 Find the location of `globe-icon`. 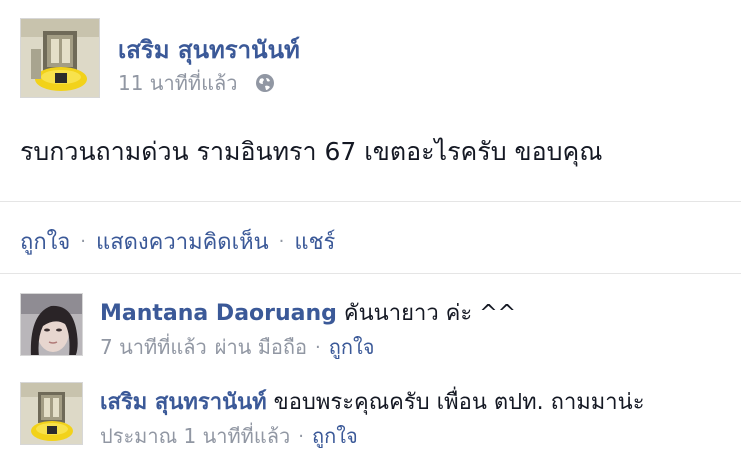

globe-icon is located at coordinates (265, 83).